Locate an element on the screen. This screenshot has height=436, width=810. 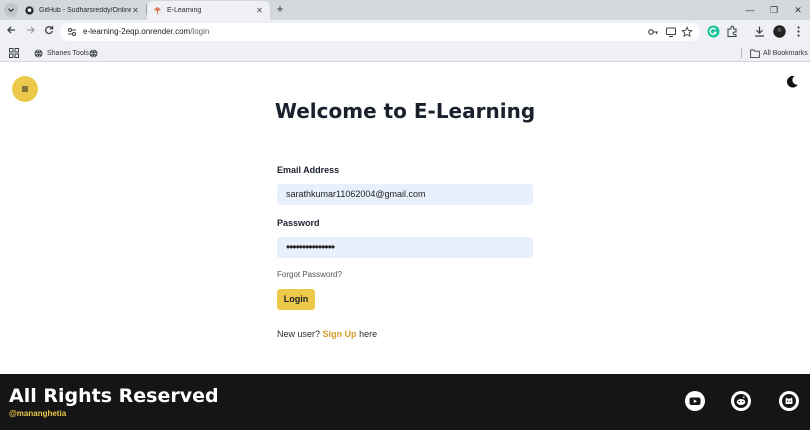
tab-search-button is located at coordinates (11, 10).